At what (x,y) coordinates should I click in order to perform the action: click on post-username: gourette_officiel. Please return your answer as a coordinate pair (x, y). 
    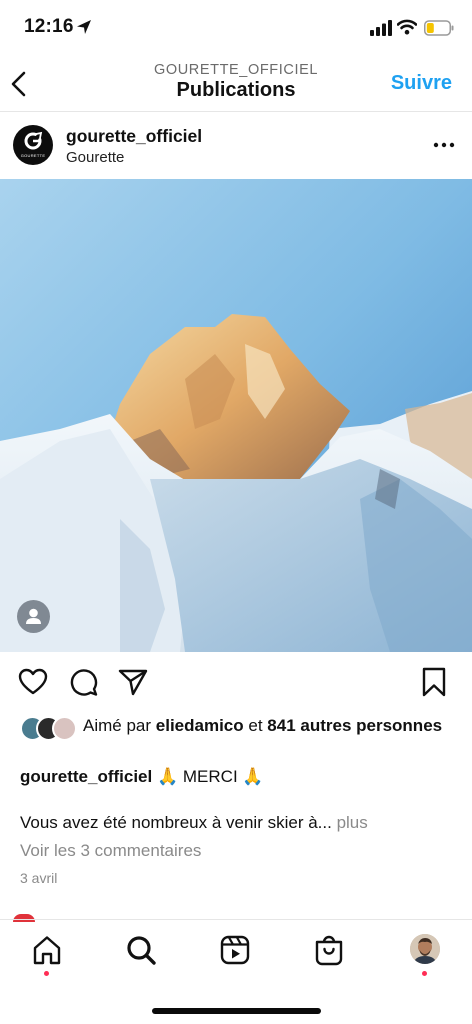
    Looking at the image, I should click on (134, 136).